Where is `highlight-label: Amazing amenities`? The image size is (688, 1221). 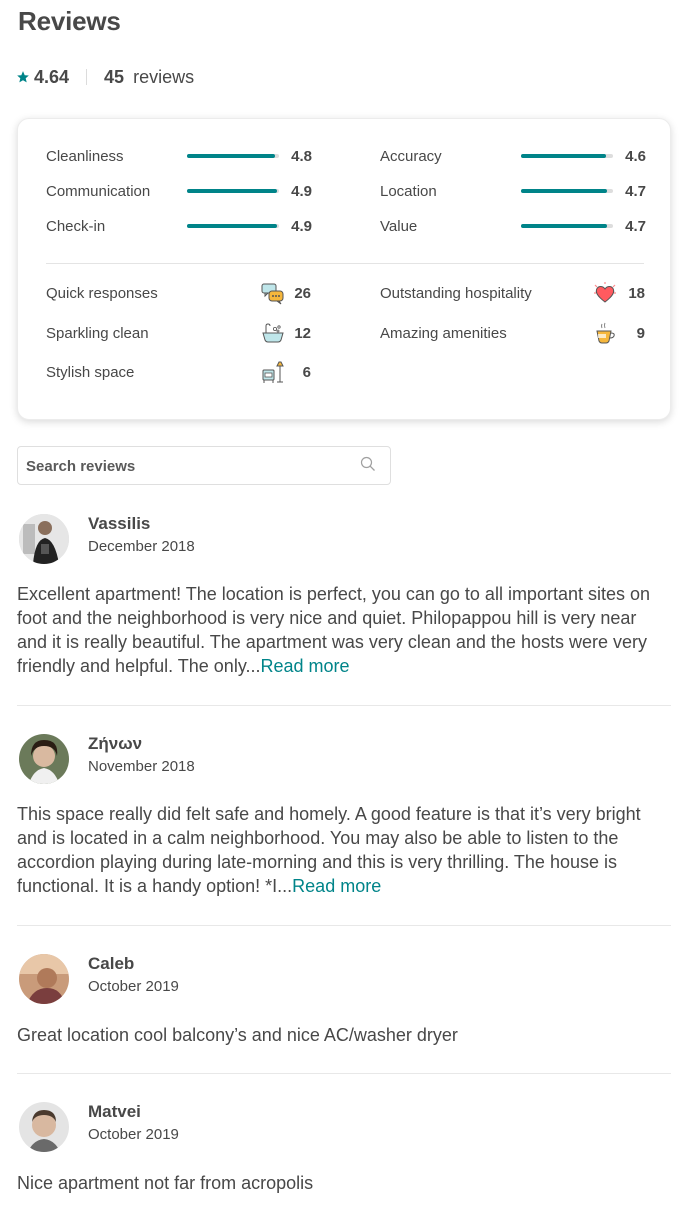
highlight-label: Amazing amenities is located at coordinates (443, 333).